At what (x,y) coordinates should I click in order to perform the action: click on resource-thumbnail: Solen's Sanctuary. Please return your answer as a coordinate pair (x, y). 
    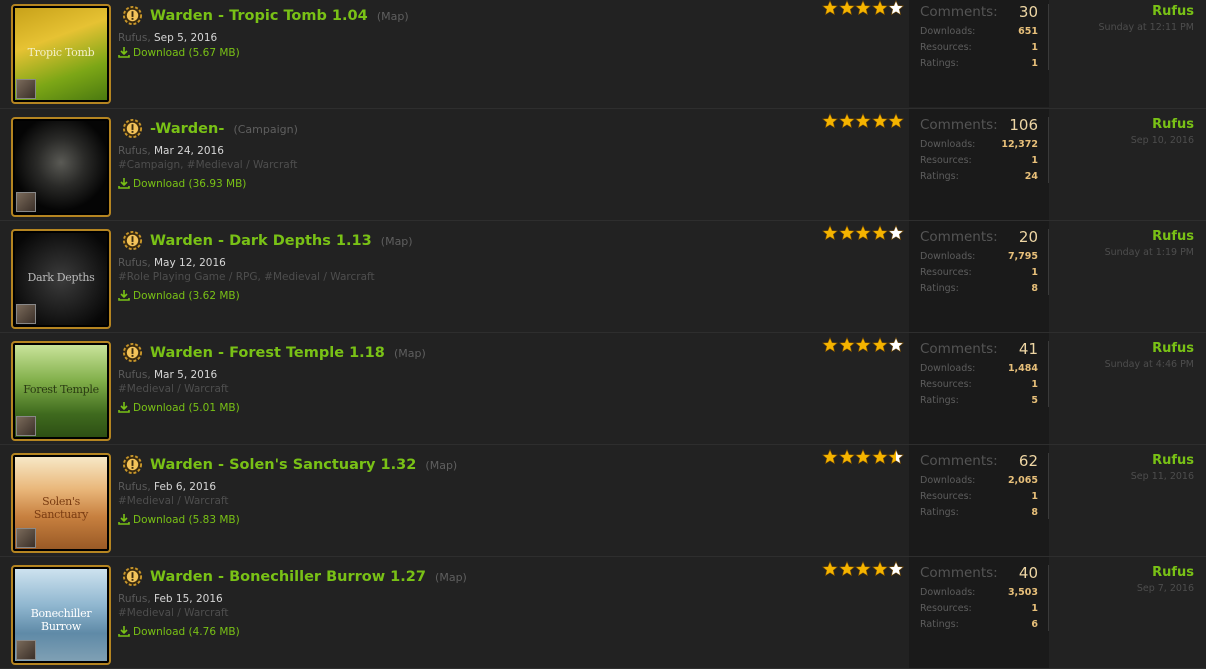
    Looking at the image, I should click on (61, 503).